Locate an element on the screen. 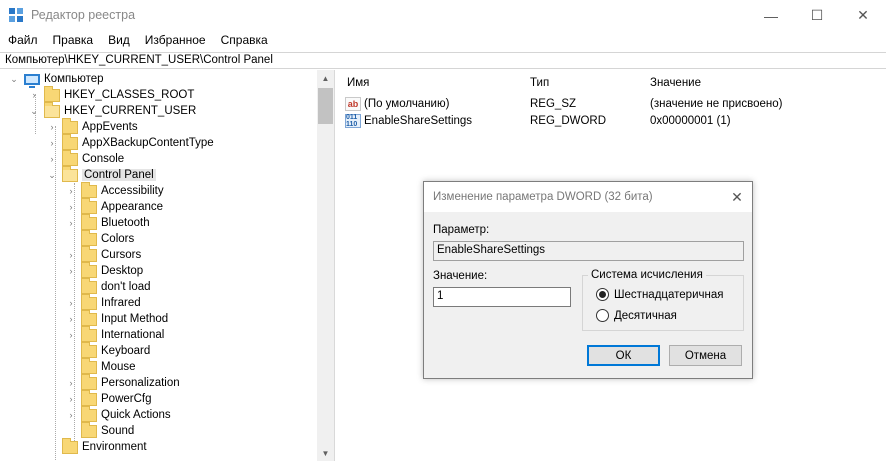 Image resolution: width=886 pixels, height=461 pixels. close-button: ✕ is located at coordinates (863, 15).